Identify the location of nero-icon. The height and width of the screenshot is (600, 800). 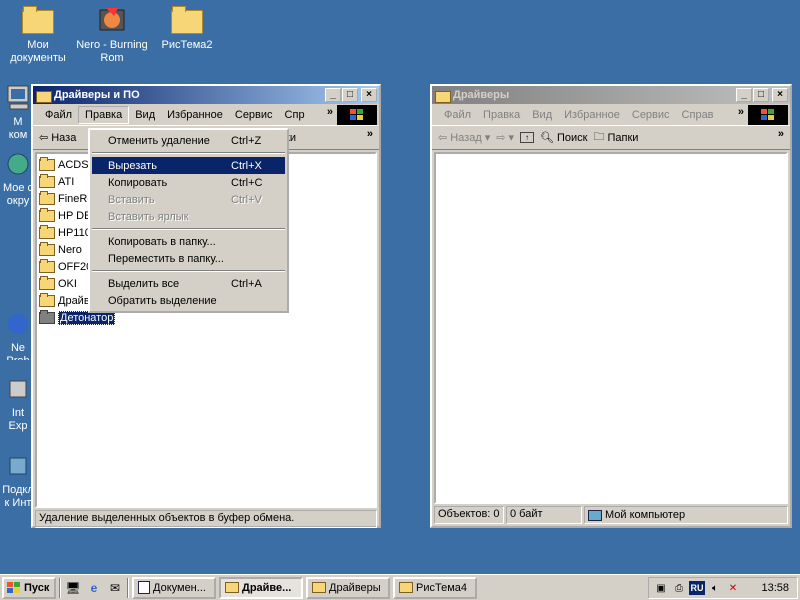
(112, 20).